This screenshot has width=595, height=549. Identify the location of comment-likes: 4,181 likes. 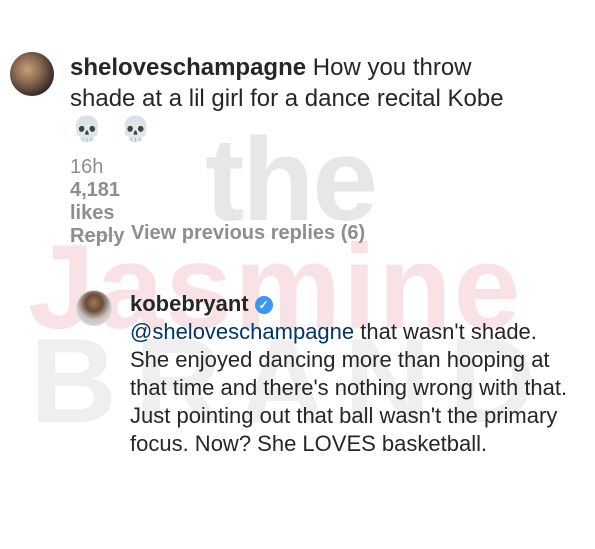
(95, 201).